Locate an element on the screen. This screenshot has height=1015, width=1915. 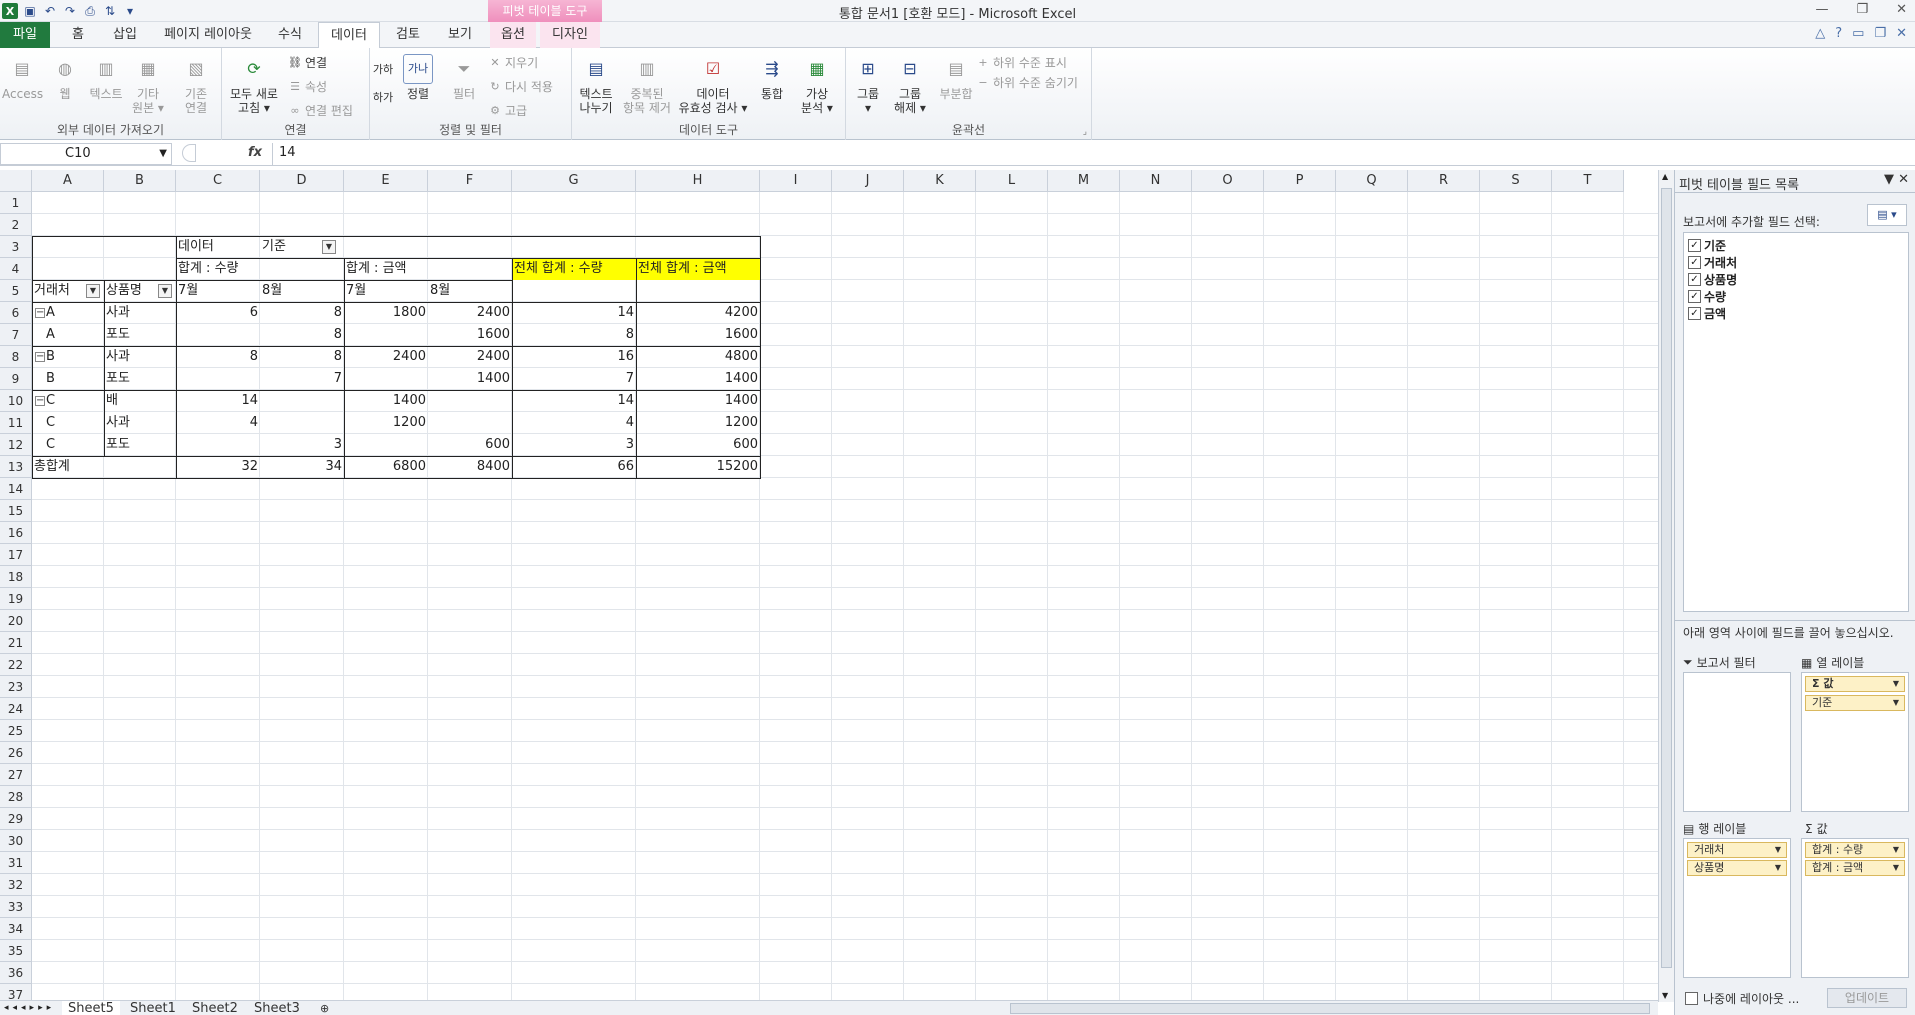
pivot-grand-total-cell: 15200 is located at coordinates (698, 467).